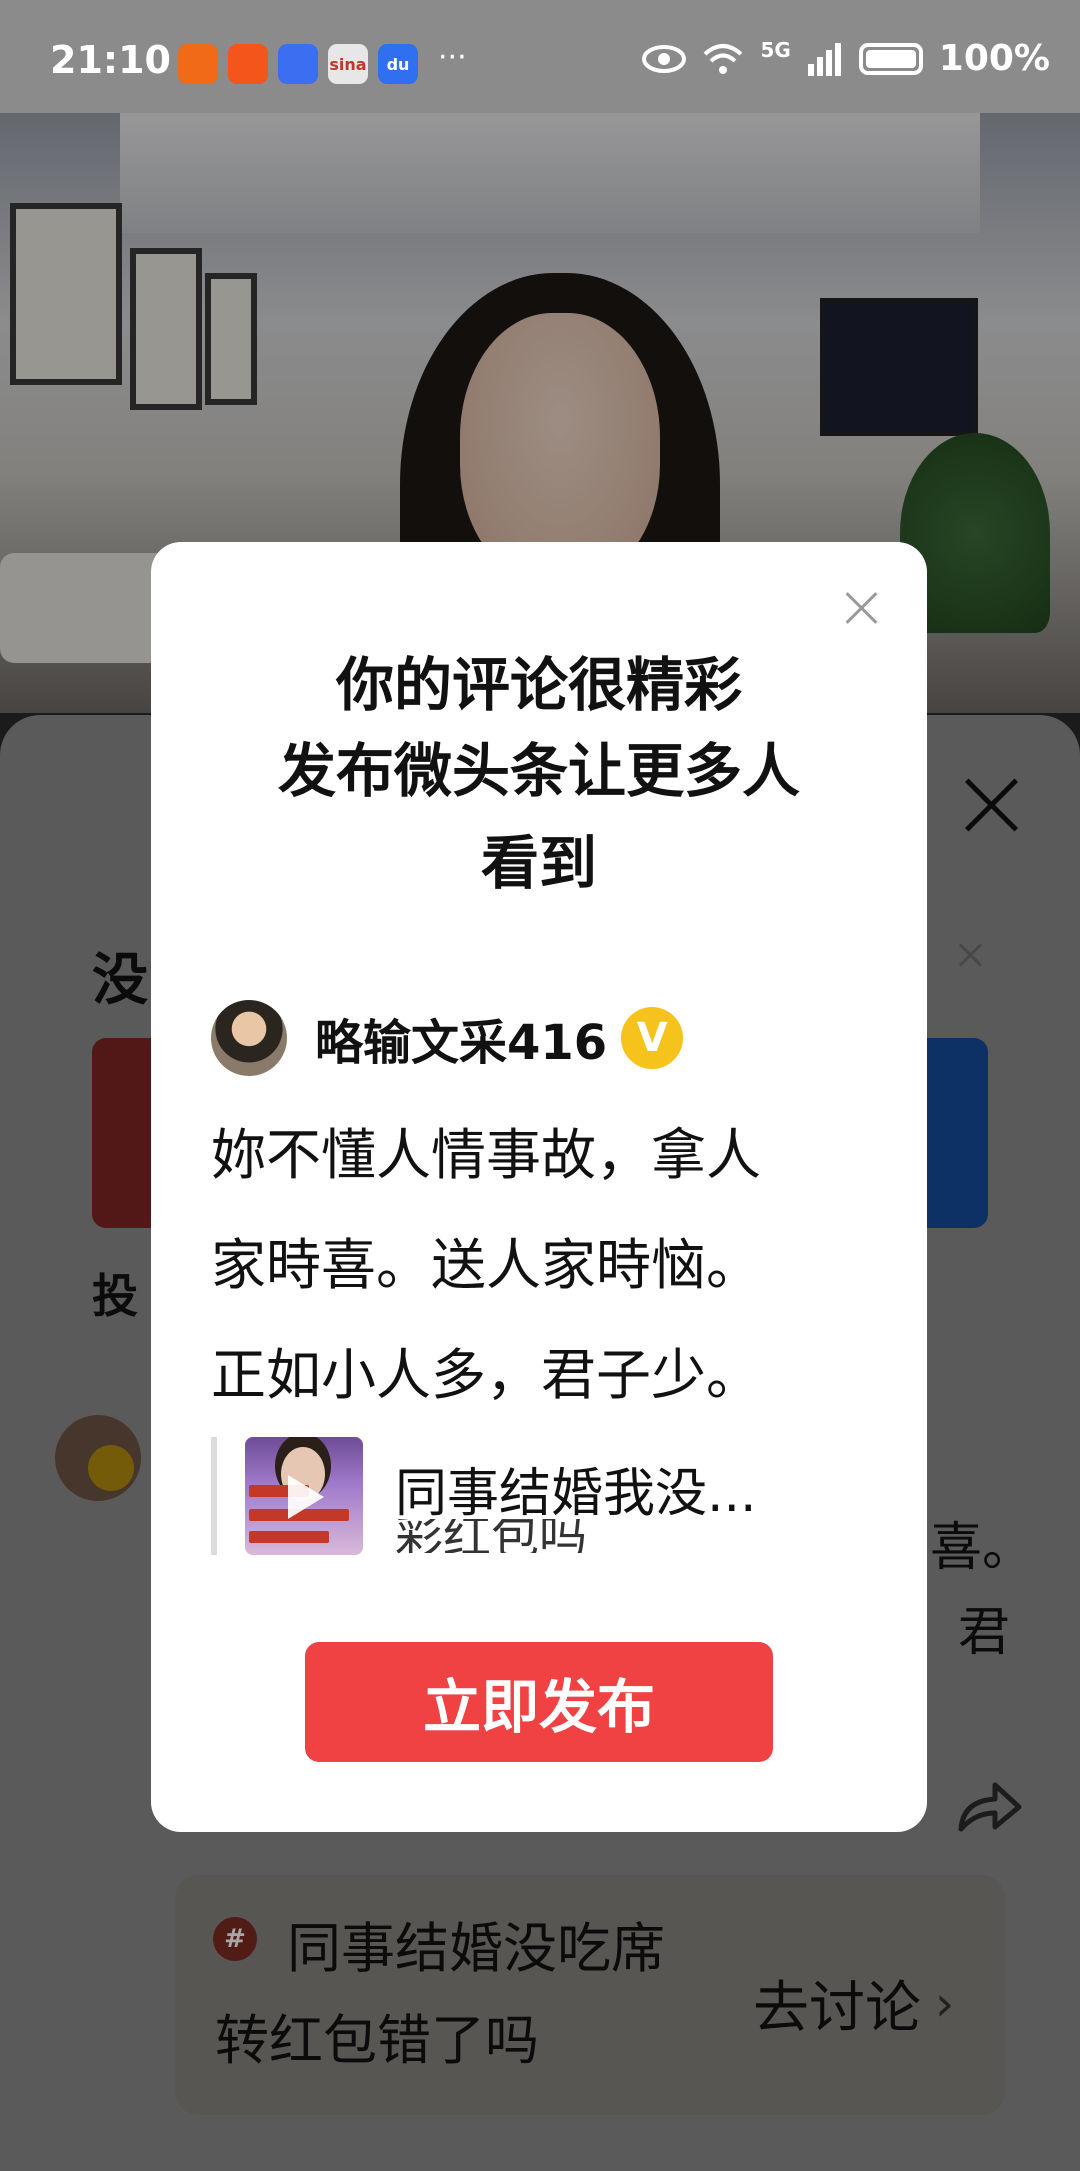 The width and height of the screenshot is (1080, 2171). Describe the element at coordinates (994, 58) in the screenshot. I see `battery-level: 100%` at that location.